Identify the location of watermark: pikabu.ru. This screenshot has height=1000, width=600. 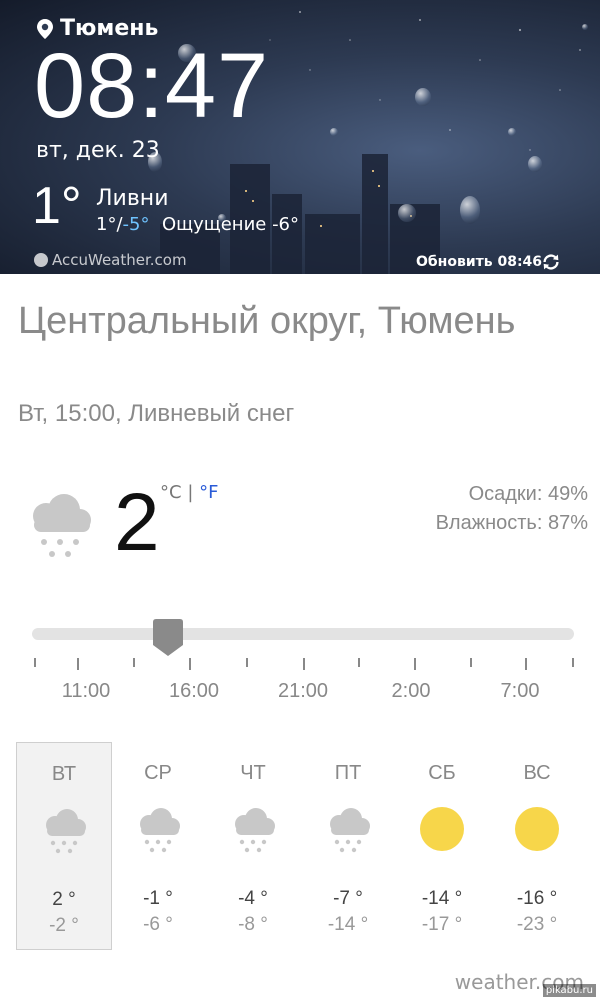
(569, 990).